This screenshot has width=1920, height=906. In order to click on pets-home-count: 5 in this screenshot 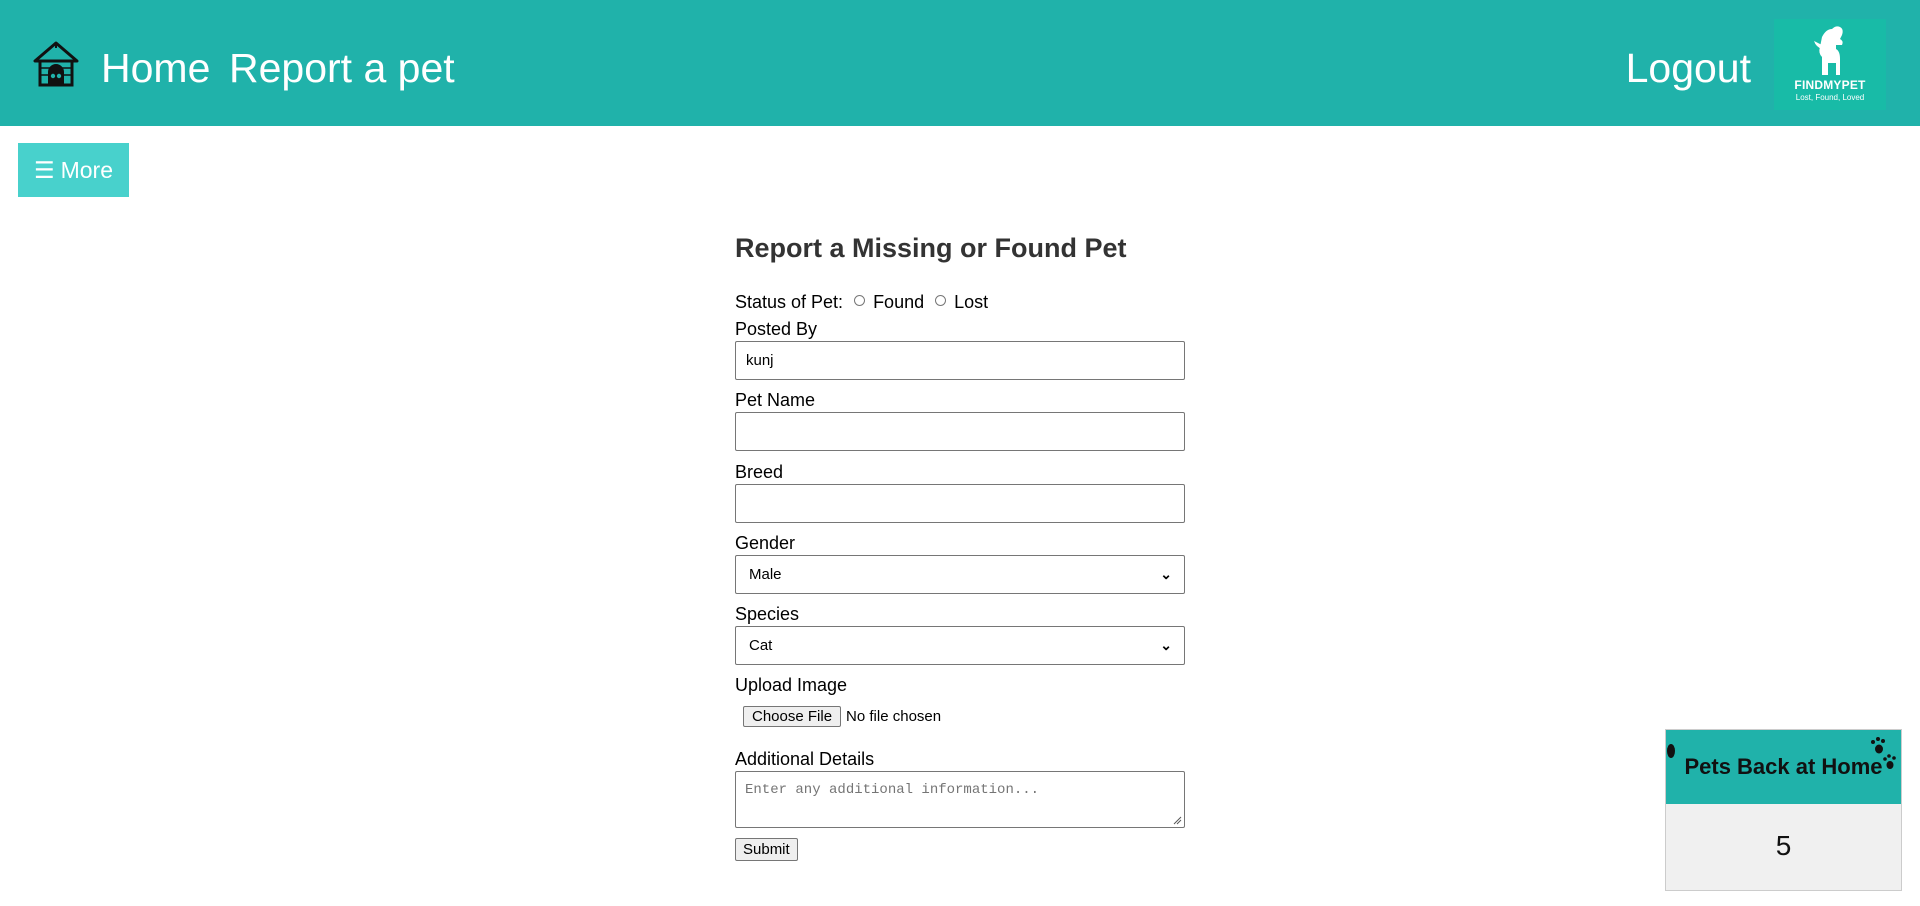, I will do `click(1783, 845)`.